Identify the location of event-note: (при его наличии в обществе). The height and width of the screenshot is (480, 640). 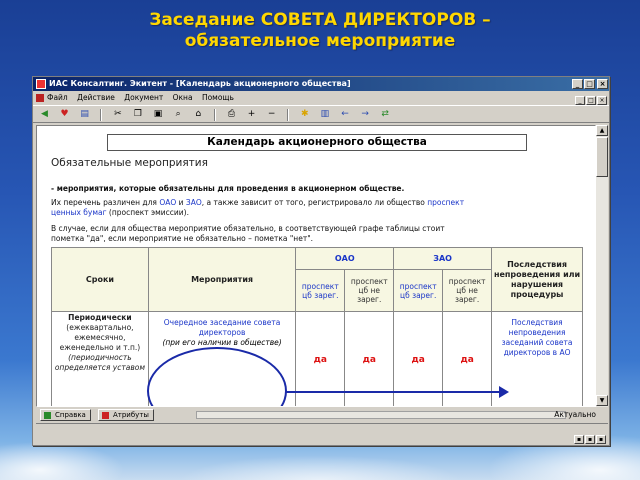
(222, 342).